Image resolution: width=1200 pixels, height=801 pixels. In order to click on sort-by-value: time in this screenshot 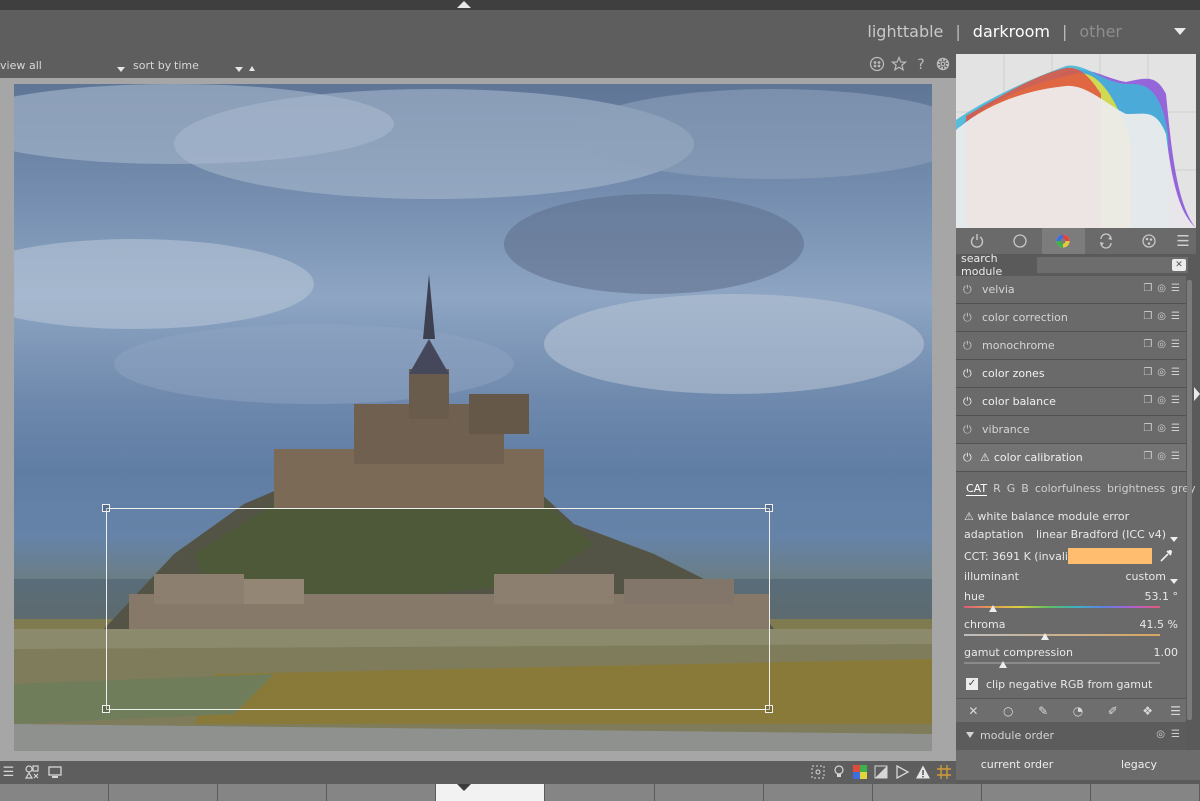, I will do `click(186, 65)`.